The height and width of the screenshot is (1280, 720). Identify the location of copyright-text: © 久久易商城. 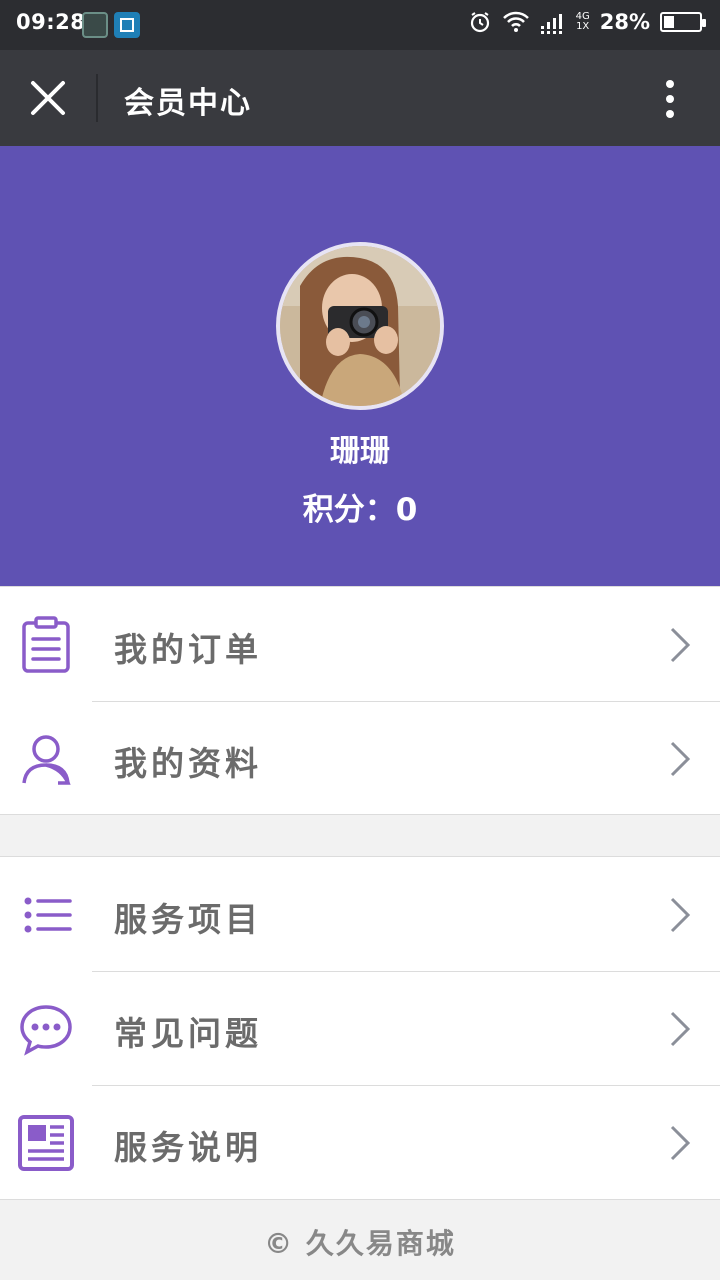
(360, 1243).